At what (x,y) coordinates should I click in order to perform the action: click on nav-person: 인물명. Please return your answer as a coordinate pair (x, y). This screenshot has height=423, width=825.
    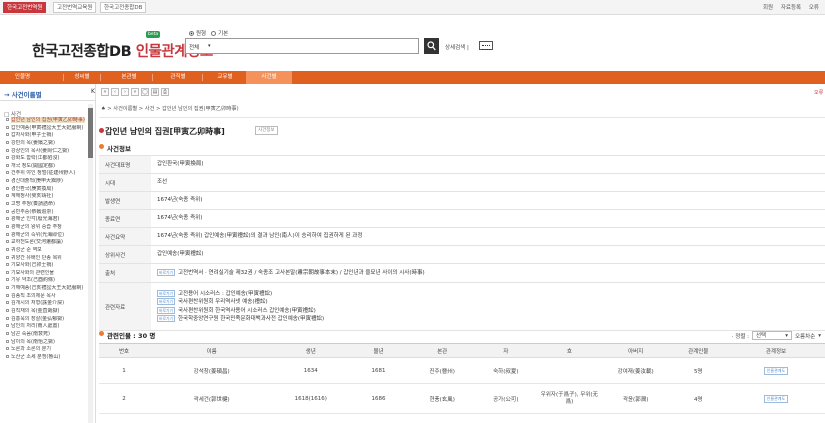
    Looking at the image, I should click on (22, 77).